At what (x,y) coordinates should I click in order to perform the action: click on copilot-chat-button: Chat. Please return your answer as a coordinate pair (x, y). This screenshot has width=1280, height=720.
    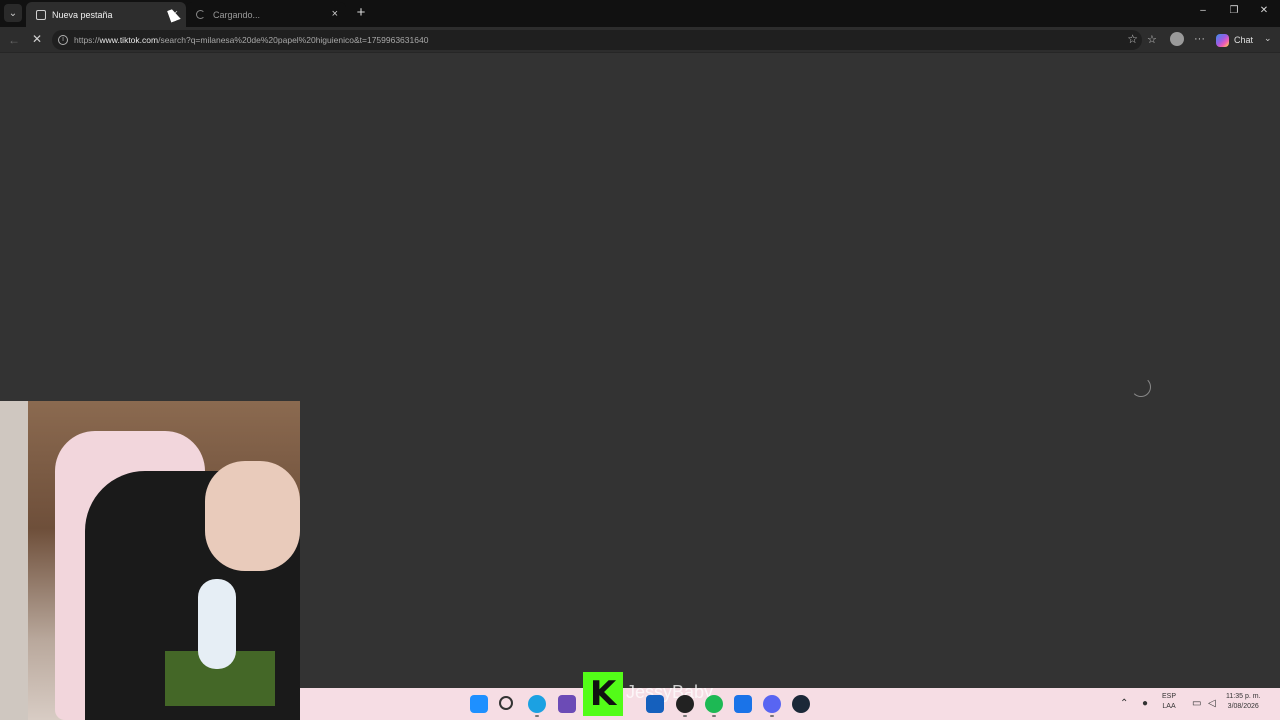
    Looking at the image, I should click on (1234, 40).